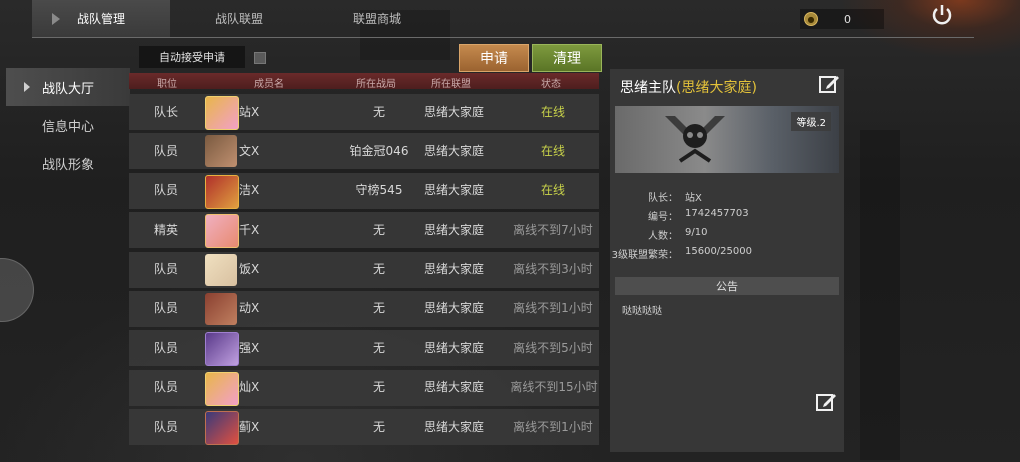  What do you see at coordinates (717, 213) in the screenshot?
I see `info-value: 1742457703` at bounding box center [717, 213].